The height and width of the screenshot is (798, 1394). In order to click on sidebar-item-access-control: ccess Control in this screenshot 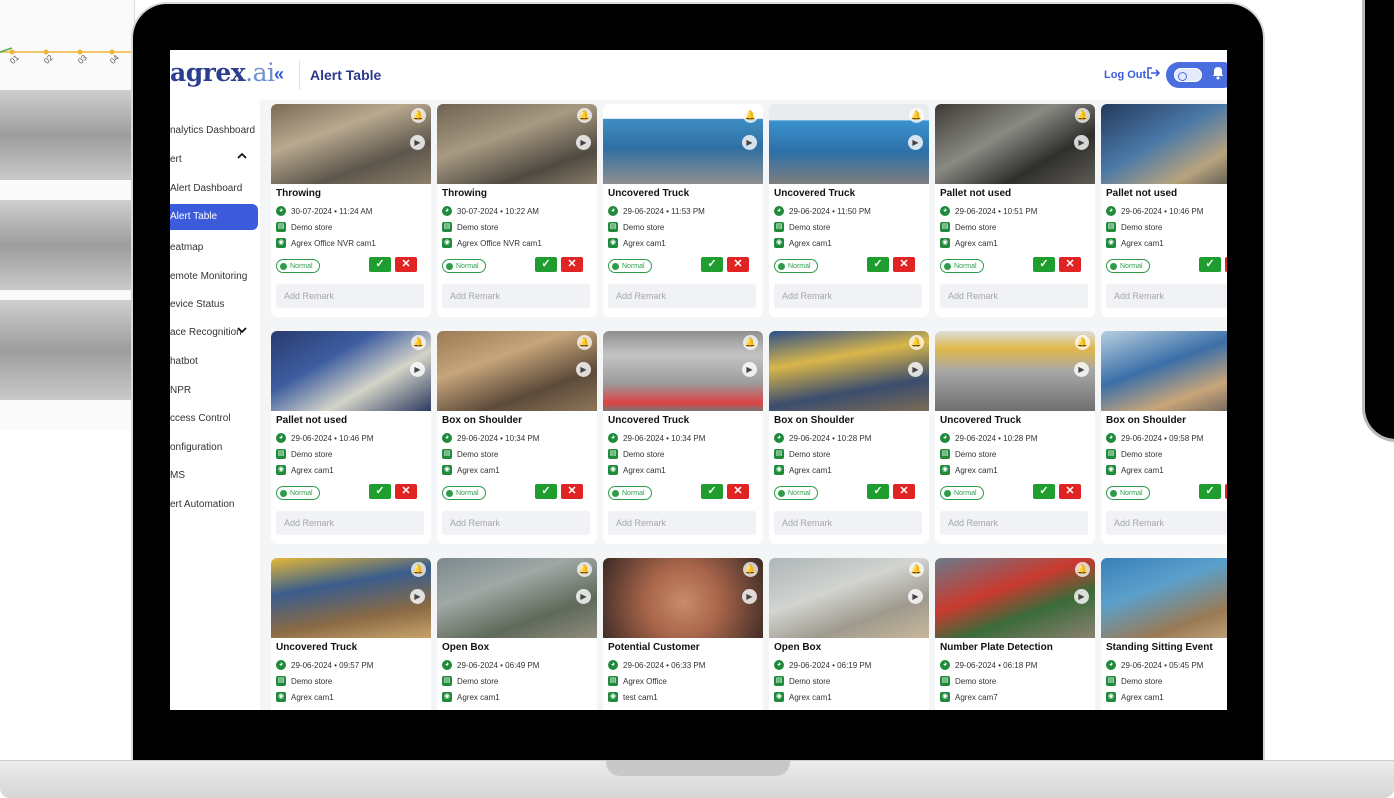, I will do `click(200, 418)`.